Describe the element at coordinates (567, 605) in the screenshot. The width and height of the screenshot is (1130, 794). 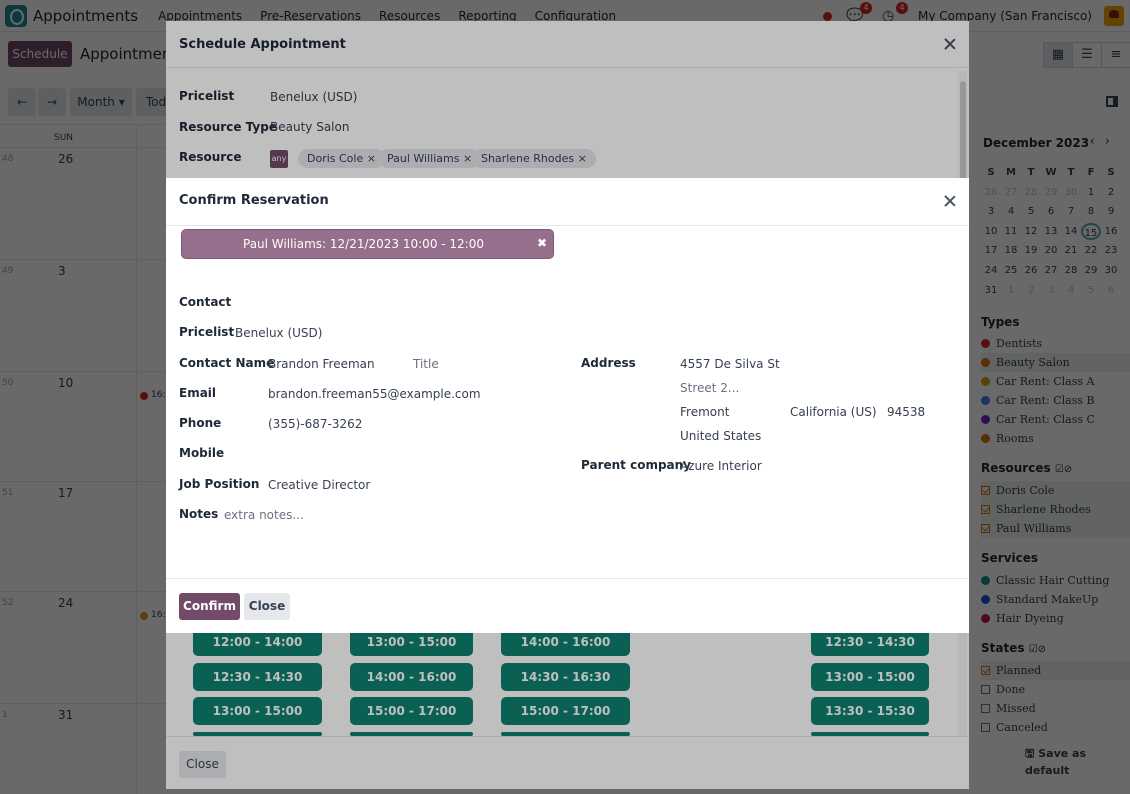
I see `modal-footer: Confirm Close` at that location.